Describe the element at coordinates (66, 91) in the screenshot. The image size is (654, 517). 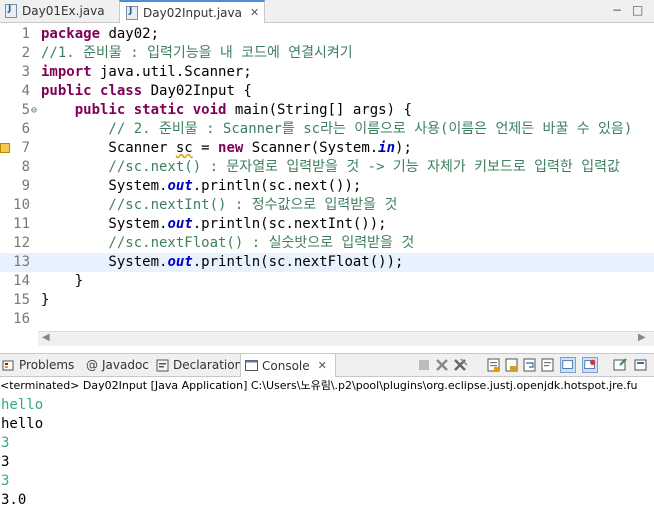
I see `code-token: public` at that location.